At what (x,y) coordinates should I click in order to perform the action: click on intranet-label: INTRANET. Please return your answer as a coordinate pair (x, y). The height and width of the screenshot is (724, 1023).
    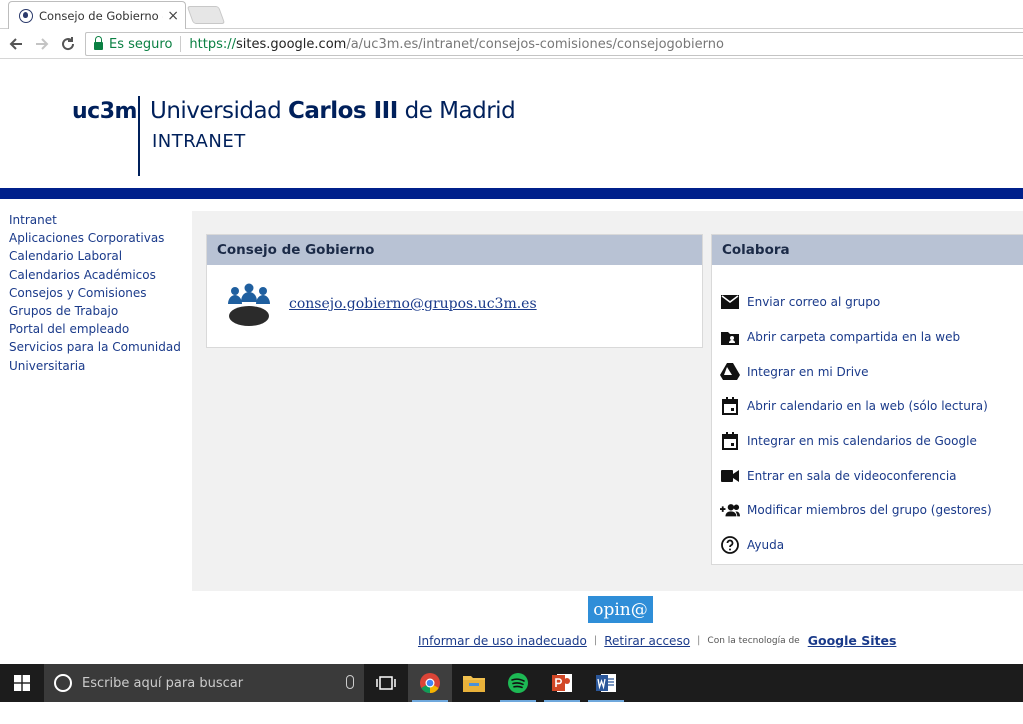
    Looking at the image, I should click on (199, 141).